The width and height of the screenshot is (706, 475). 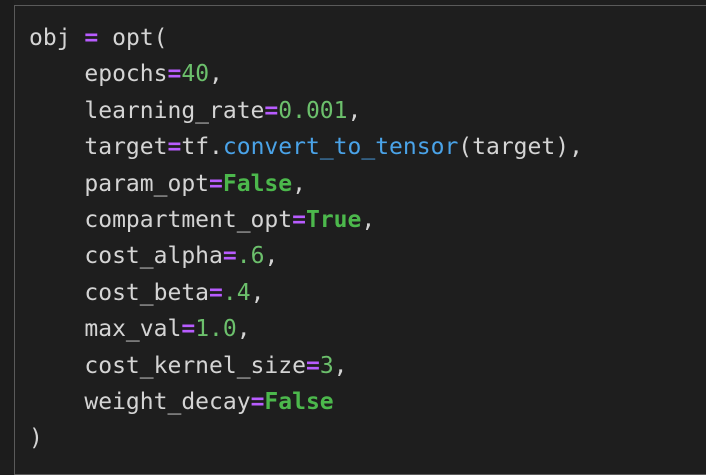 I want to click on code-line-11: weight_decay=False, so click(x=306, y=402).